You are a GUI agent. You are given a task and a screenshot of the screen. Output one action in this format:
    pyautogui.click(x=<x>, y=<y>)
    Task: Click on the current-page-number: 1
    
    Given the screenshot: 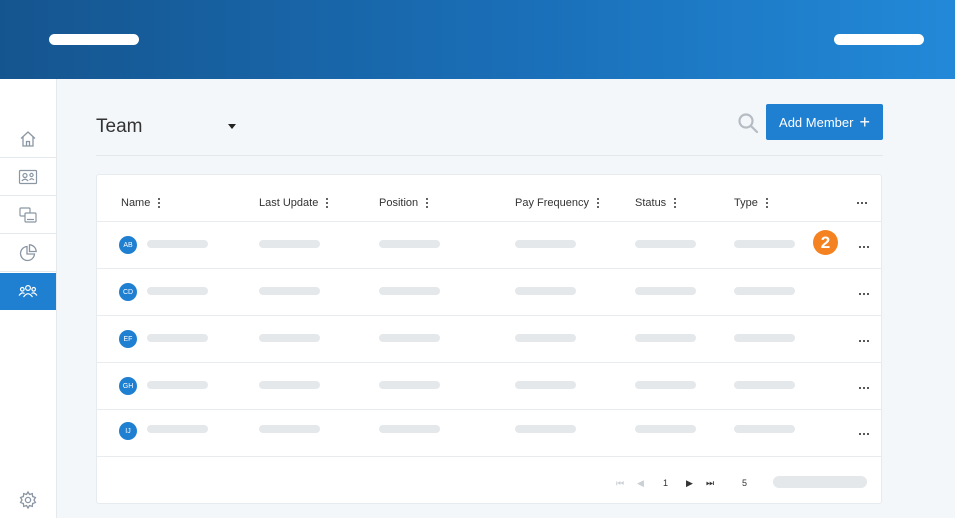 What is the action you would take?
    pyautogui.click(x=665, y=483)
    